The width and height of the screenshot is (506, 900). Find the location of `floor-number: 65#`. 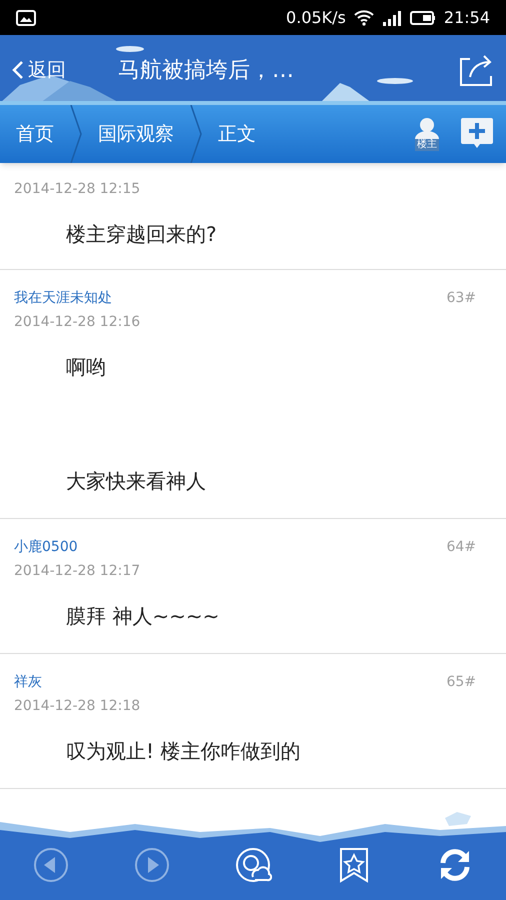

floor-number: 65# is located at coordinates (461, 682).